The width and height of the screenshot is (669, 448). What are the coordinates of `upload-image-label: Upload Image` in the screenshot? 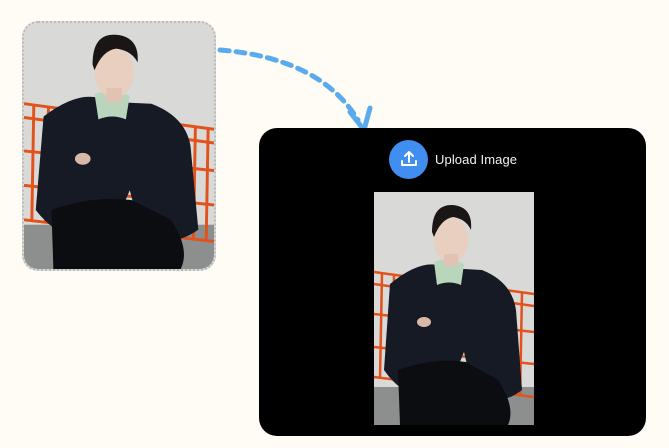 It's located at (476, 159).